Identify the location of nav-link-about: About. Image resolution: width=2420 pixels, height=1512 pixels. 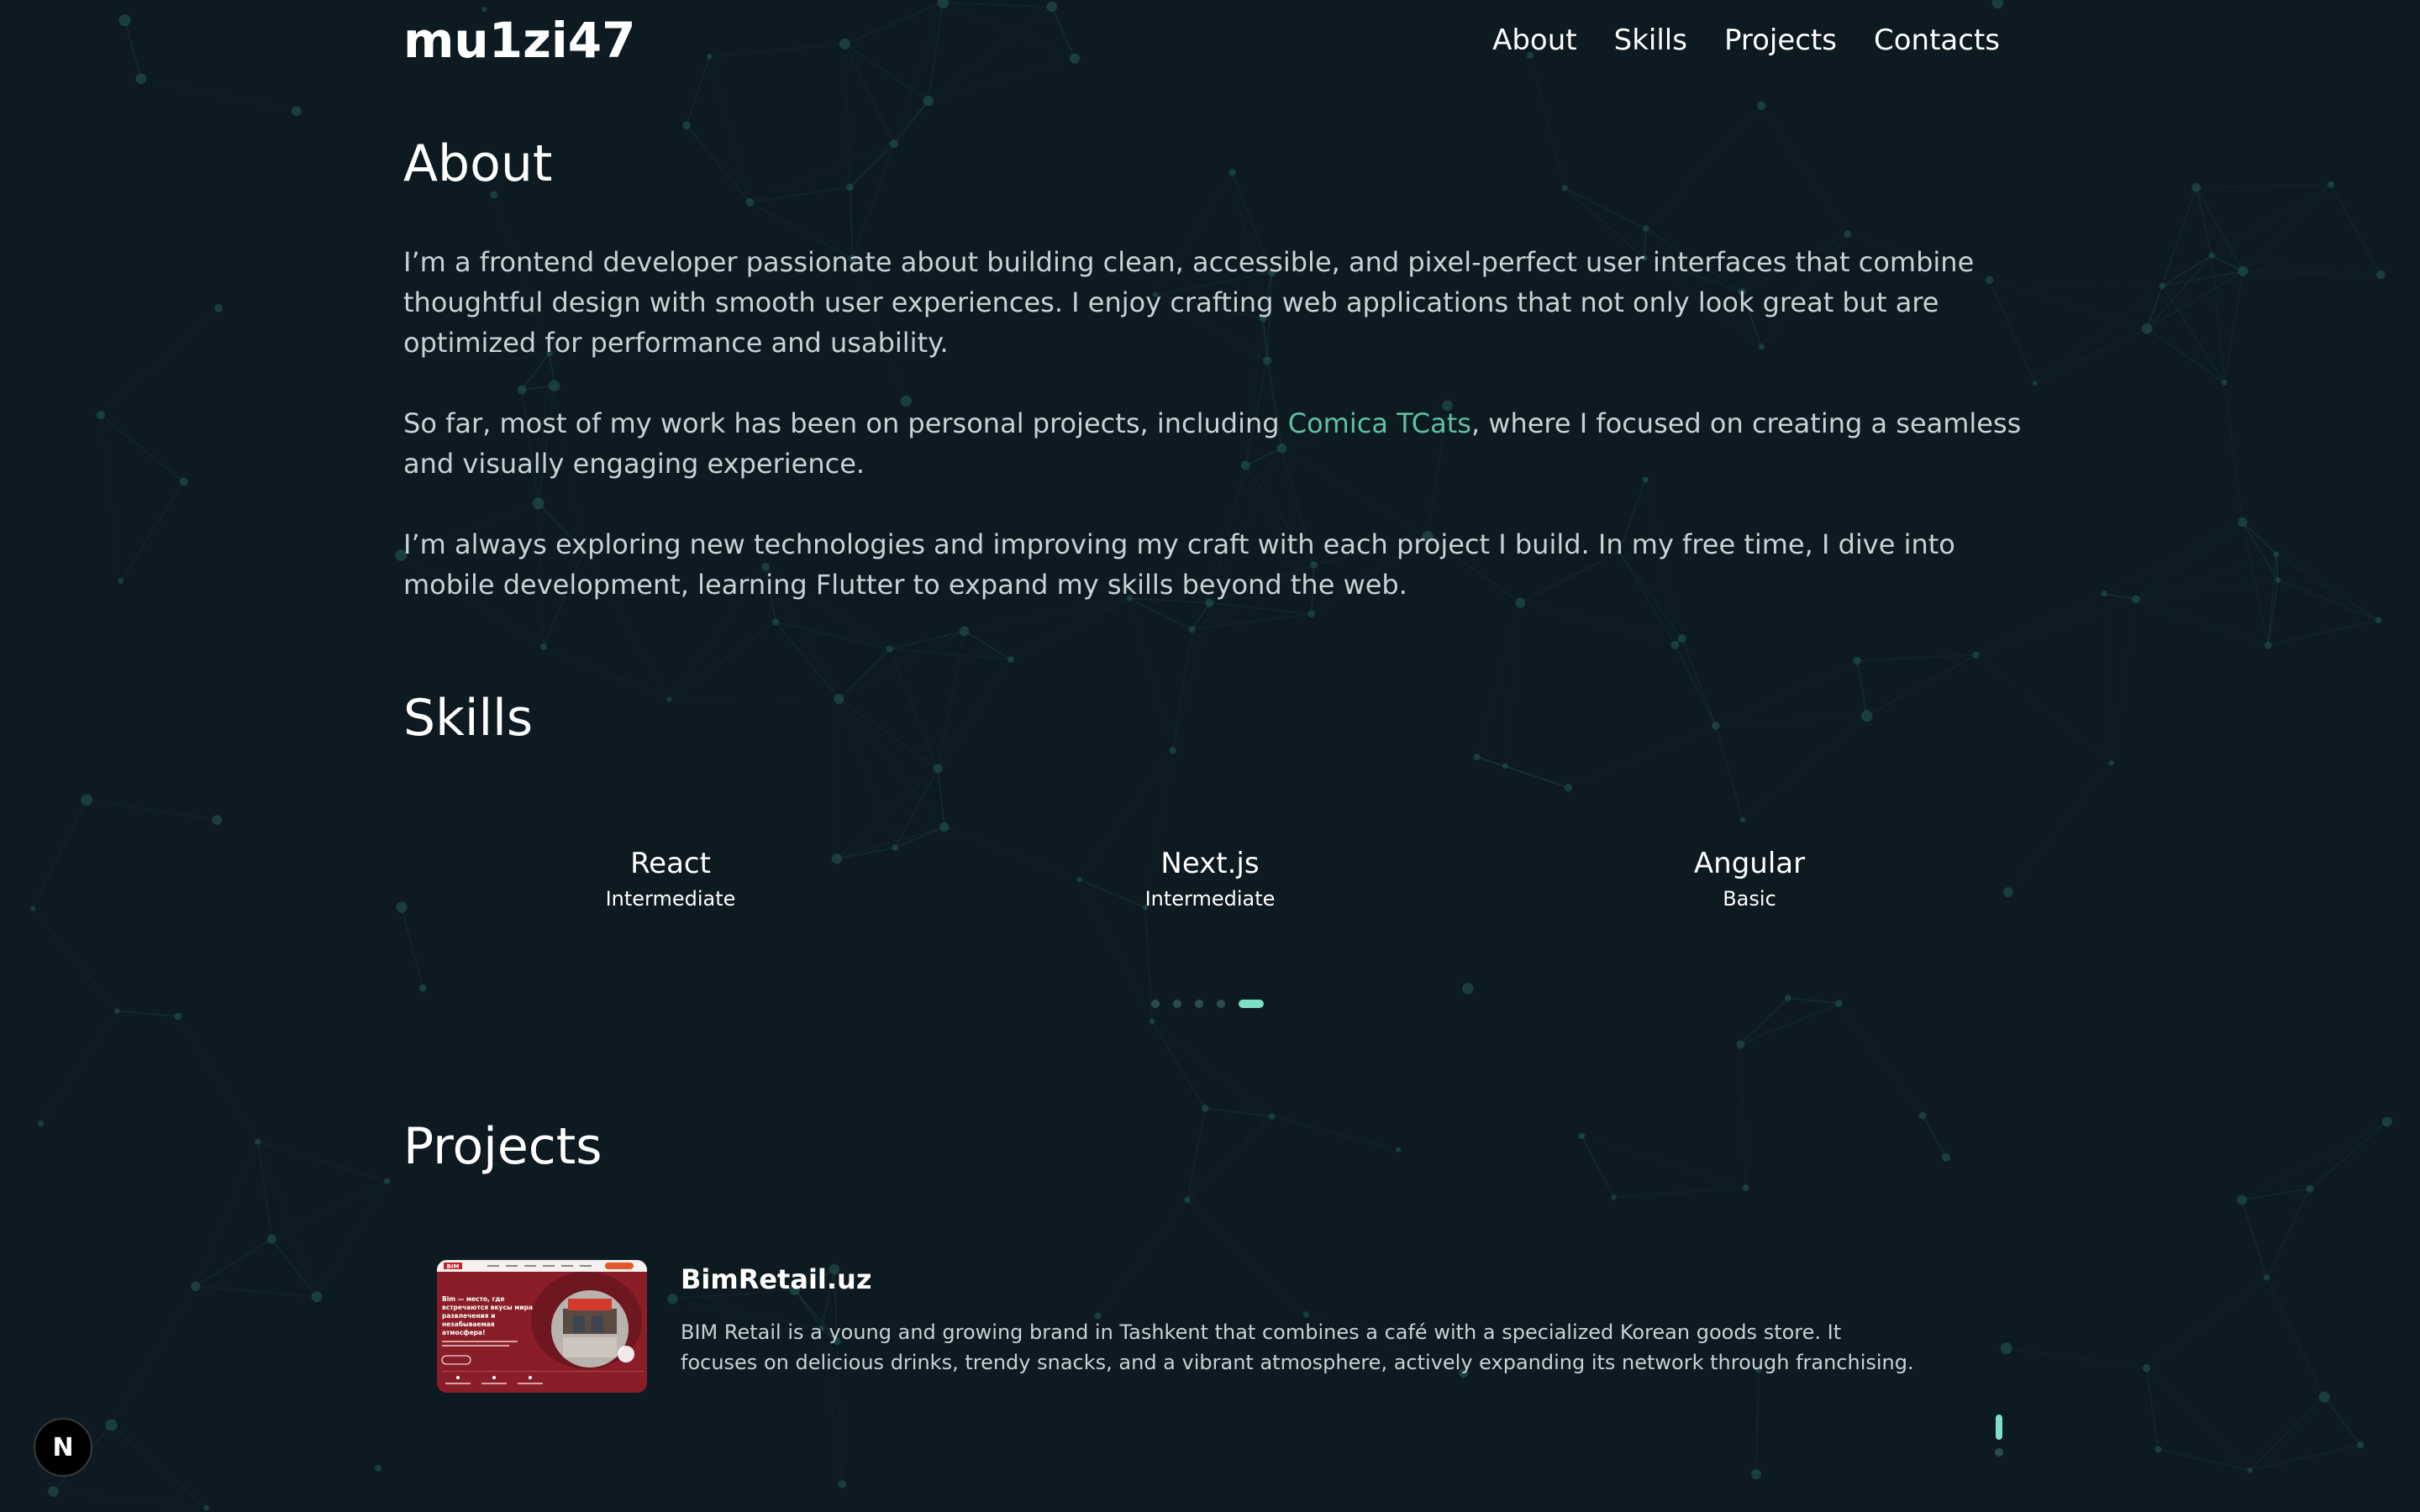
(1534, 40).